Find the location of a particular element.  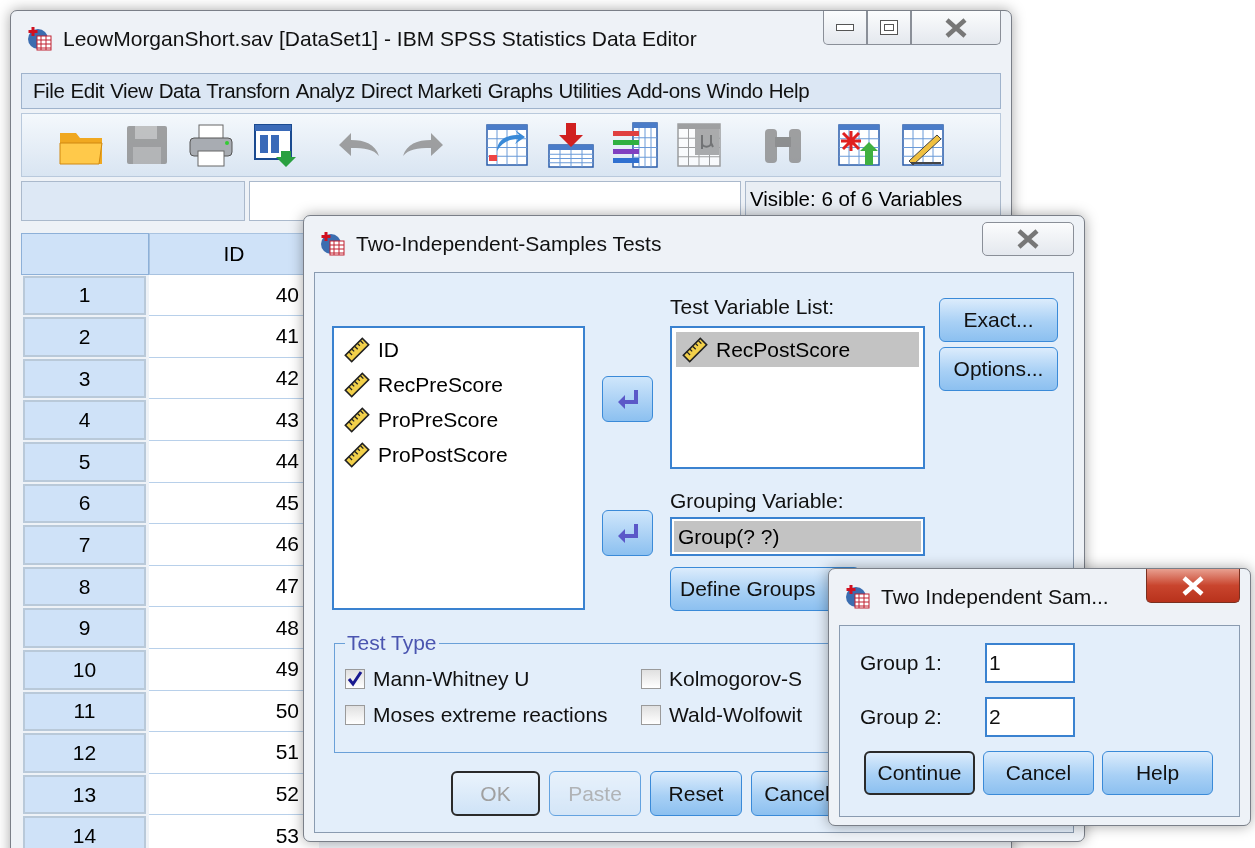

test-variable-list: RecPostScore is located at coordinates (797, 397).